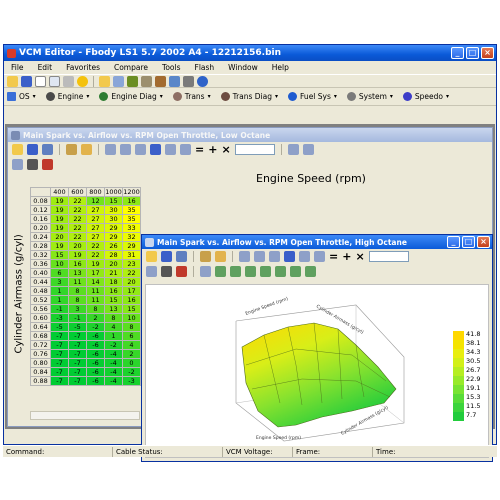  Describe the element at coordinates (170, 149) in the screenshot. I see `table-icon` at that location.